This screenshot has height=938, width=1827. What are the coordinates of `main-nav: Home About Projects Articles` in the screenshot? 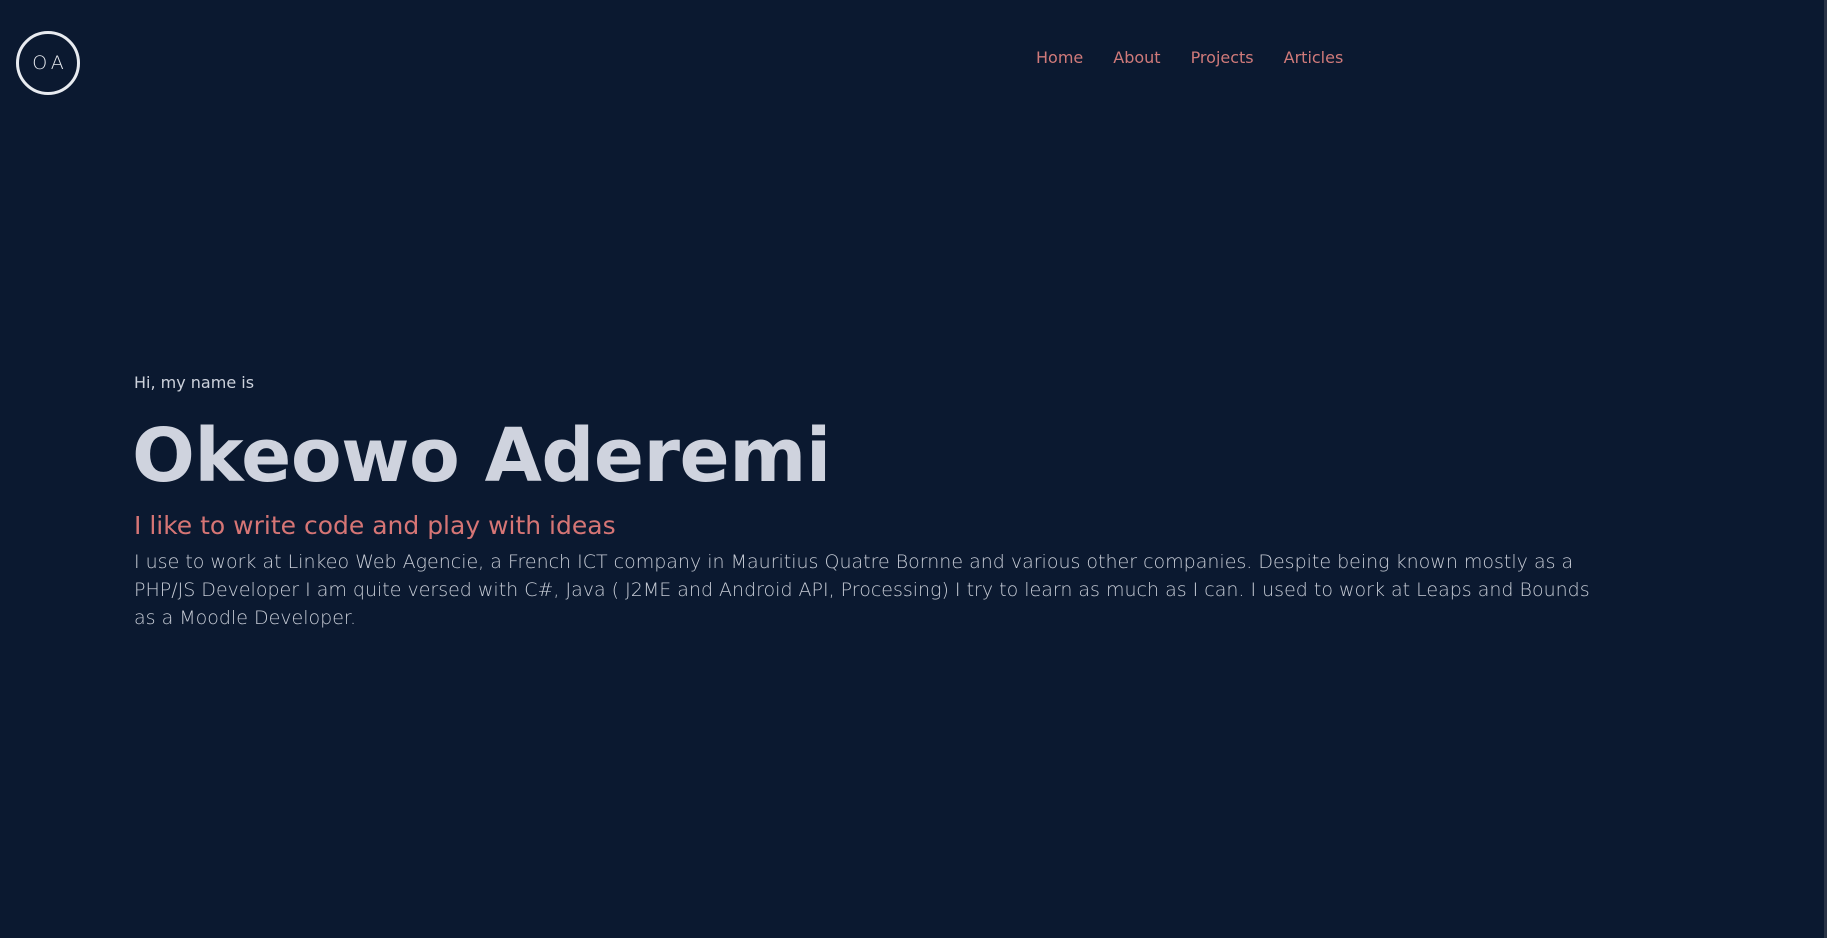 It's located at (1204, 58).